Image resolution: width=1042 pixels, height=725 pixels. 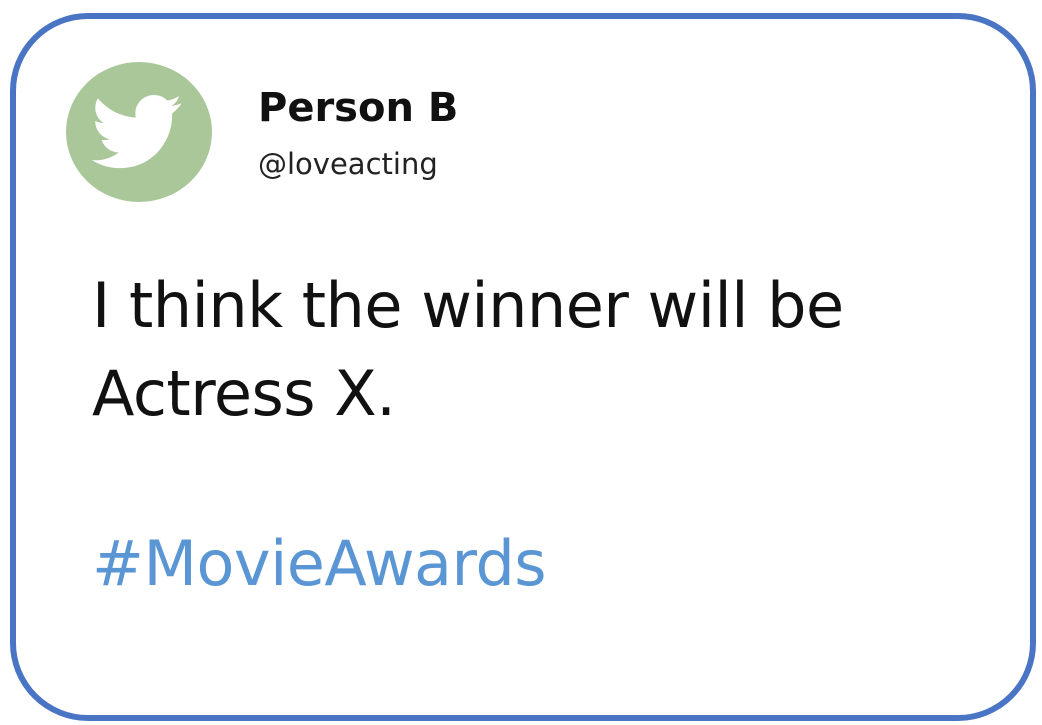 What do you see at coordinates (358, 108) in the screenshot?
I see `author-name: Person B` at bounding box center [358, 108].